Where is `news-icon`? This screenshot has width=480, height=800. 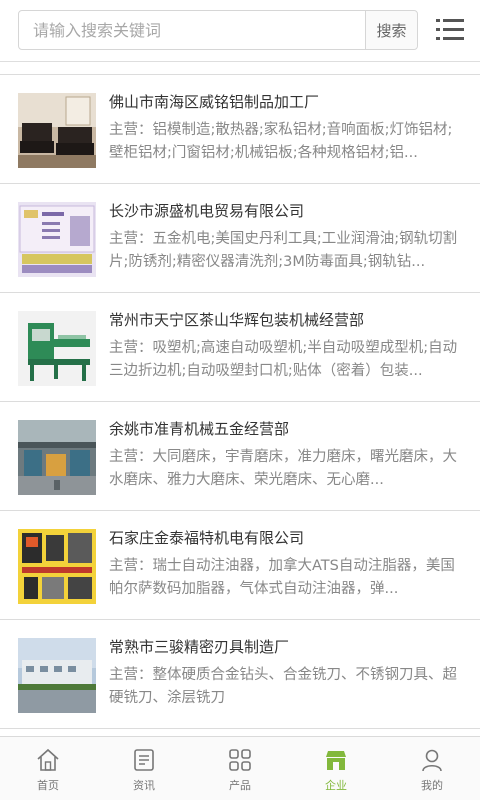
news-icon is located at coordinates (144, 760).